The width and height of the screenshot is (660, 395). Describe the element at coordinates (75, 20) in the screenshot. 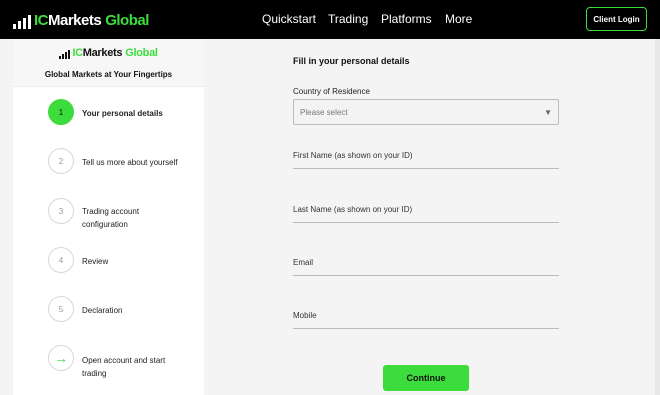

I see `brand-markets: Markets` at that location.